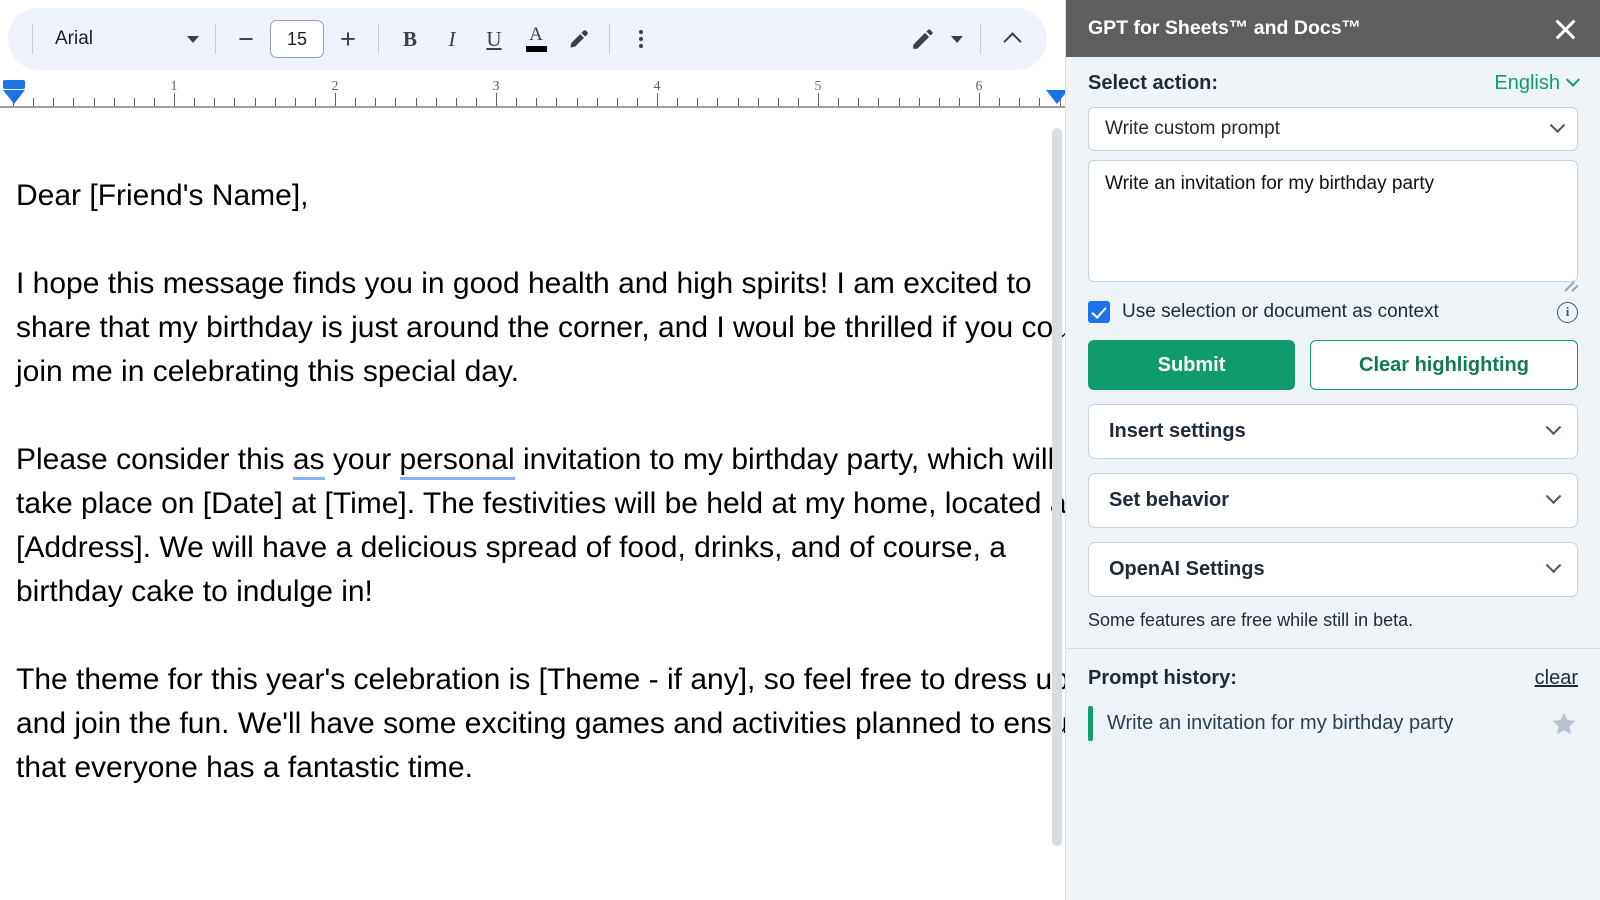  I want to click on clear-highlighting-button: Clear highlighting, so click(1444, 365).